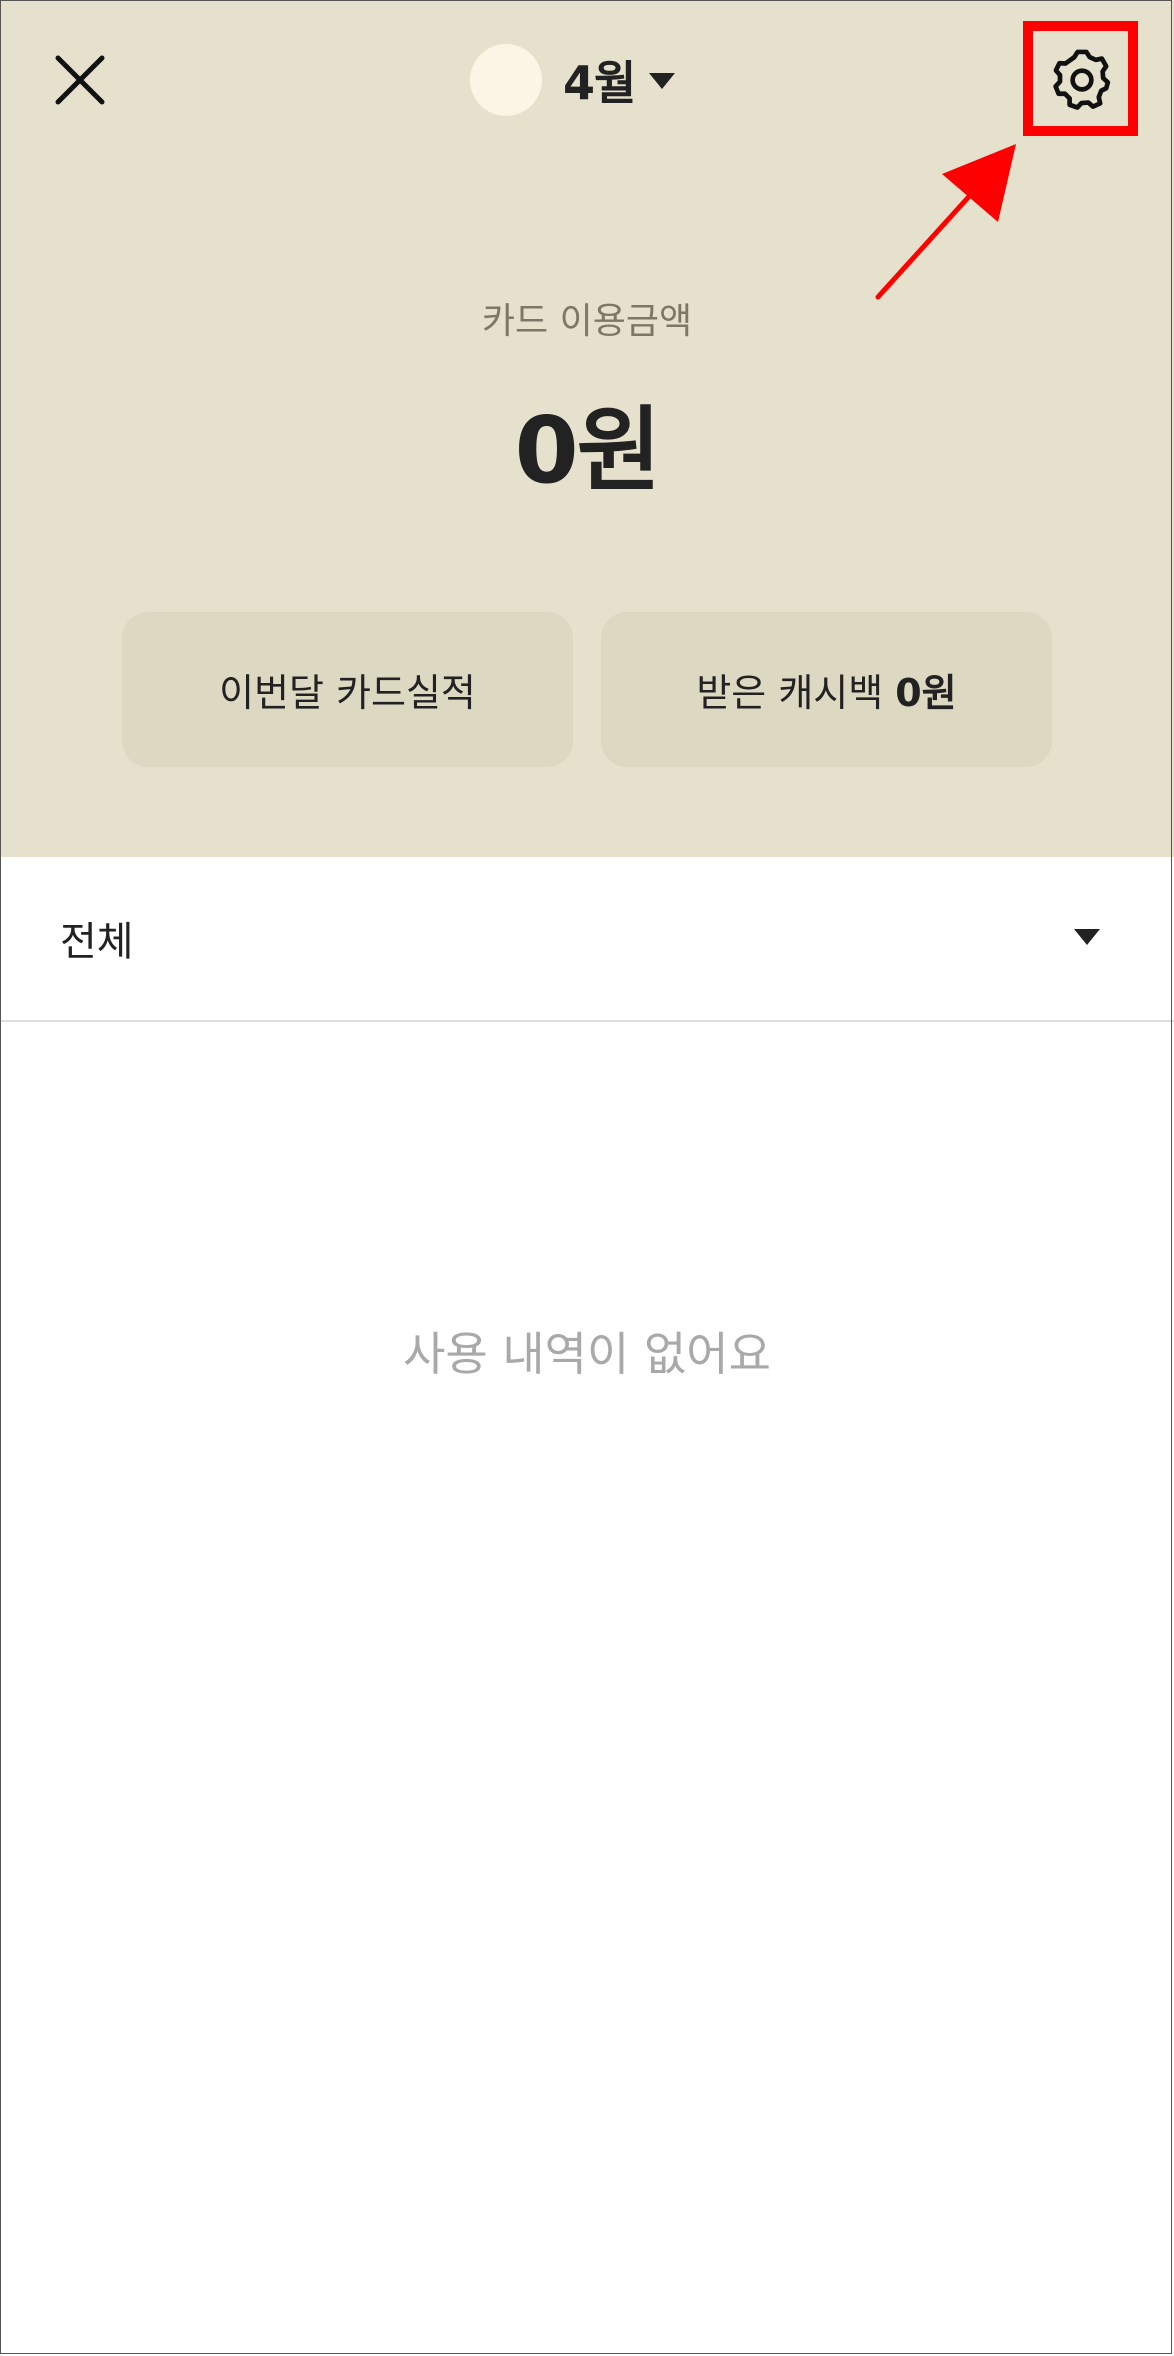  I want to click on card-performance-button: 이번달 카드실적, so click(347, 689).